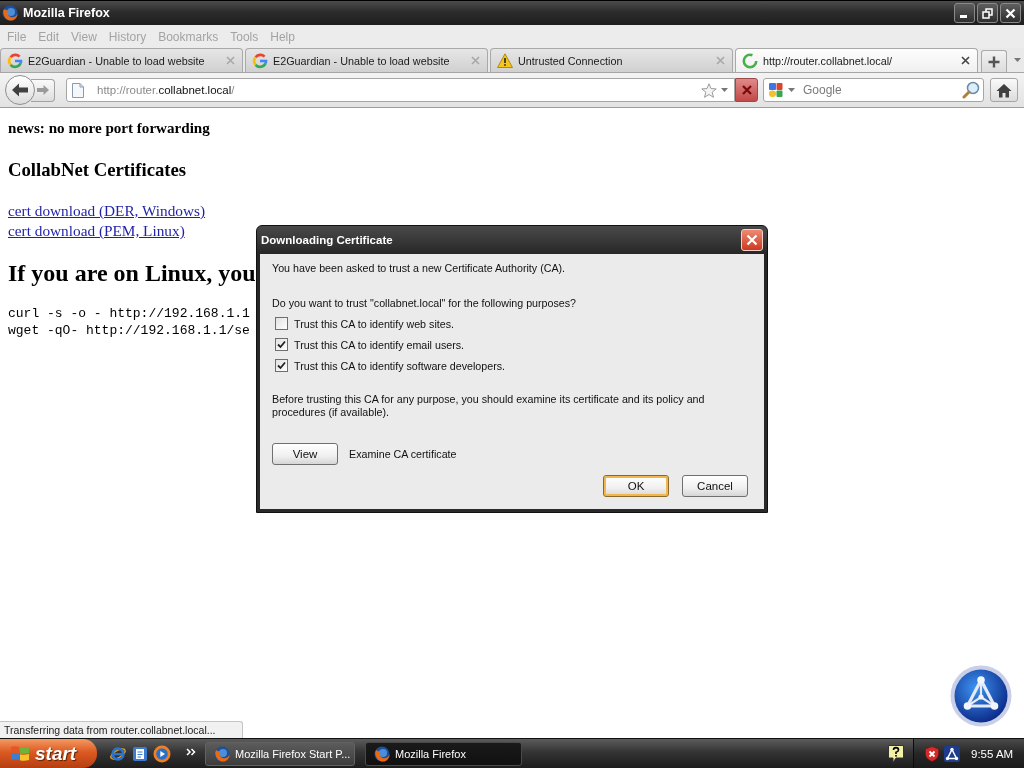  I want to click on star-icon, so click(709, 90).